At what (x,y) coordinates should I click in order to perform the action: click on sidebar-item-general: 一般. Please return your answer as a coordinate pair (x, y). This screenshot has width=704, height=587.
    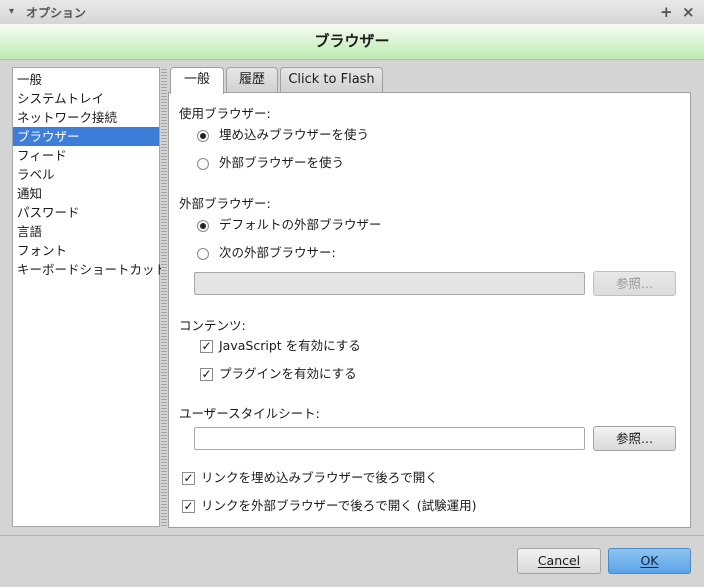
    Looking at the image, I should click on (86, 79).